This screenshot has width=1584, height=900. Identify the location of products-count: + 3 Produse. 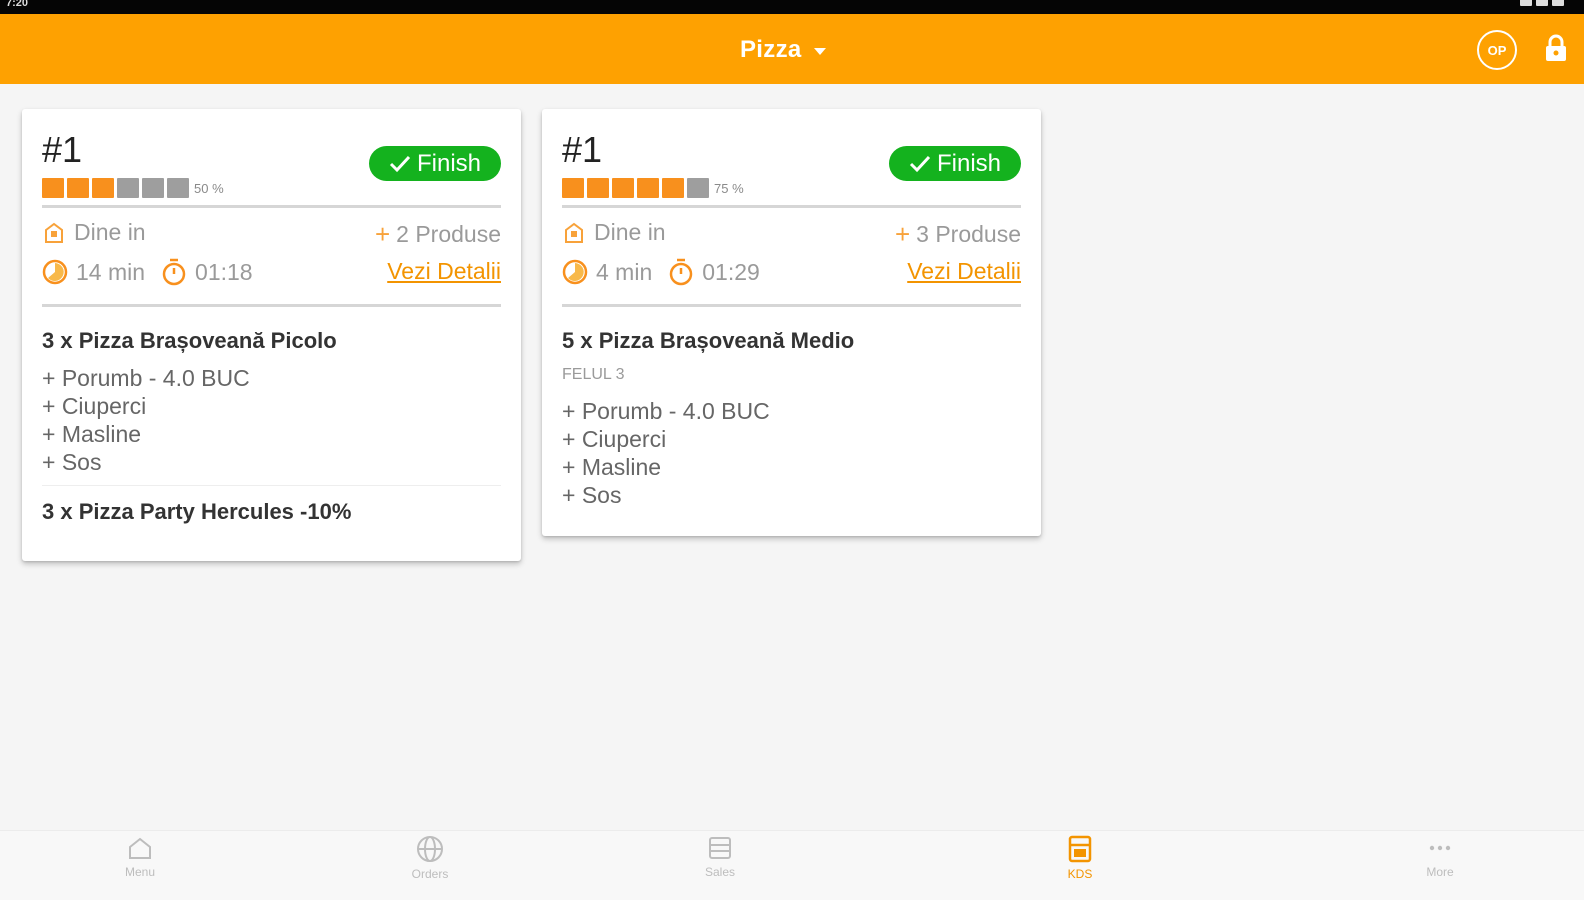
(957, 234).